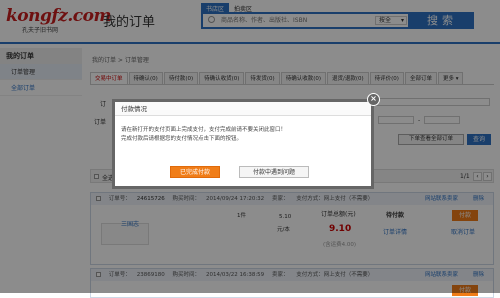 The height and width of the screenshot is (298, 500). I want to click on close-icon: ×, so click(373, 99).